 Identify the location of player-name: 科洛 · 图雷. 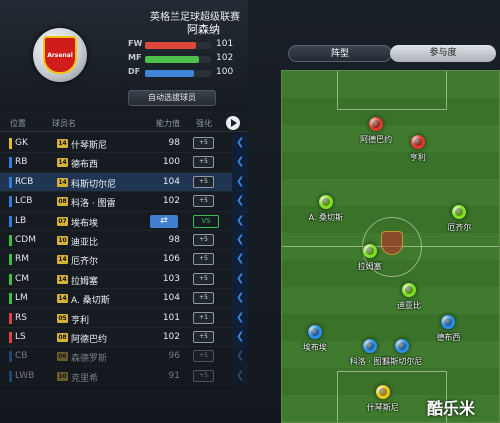
(93, 204).